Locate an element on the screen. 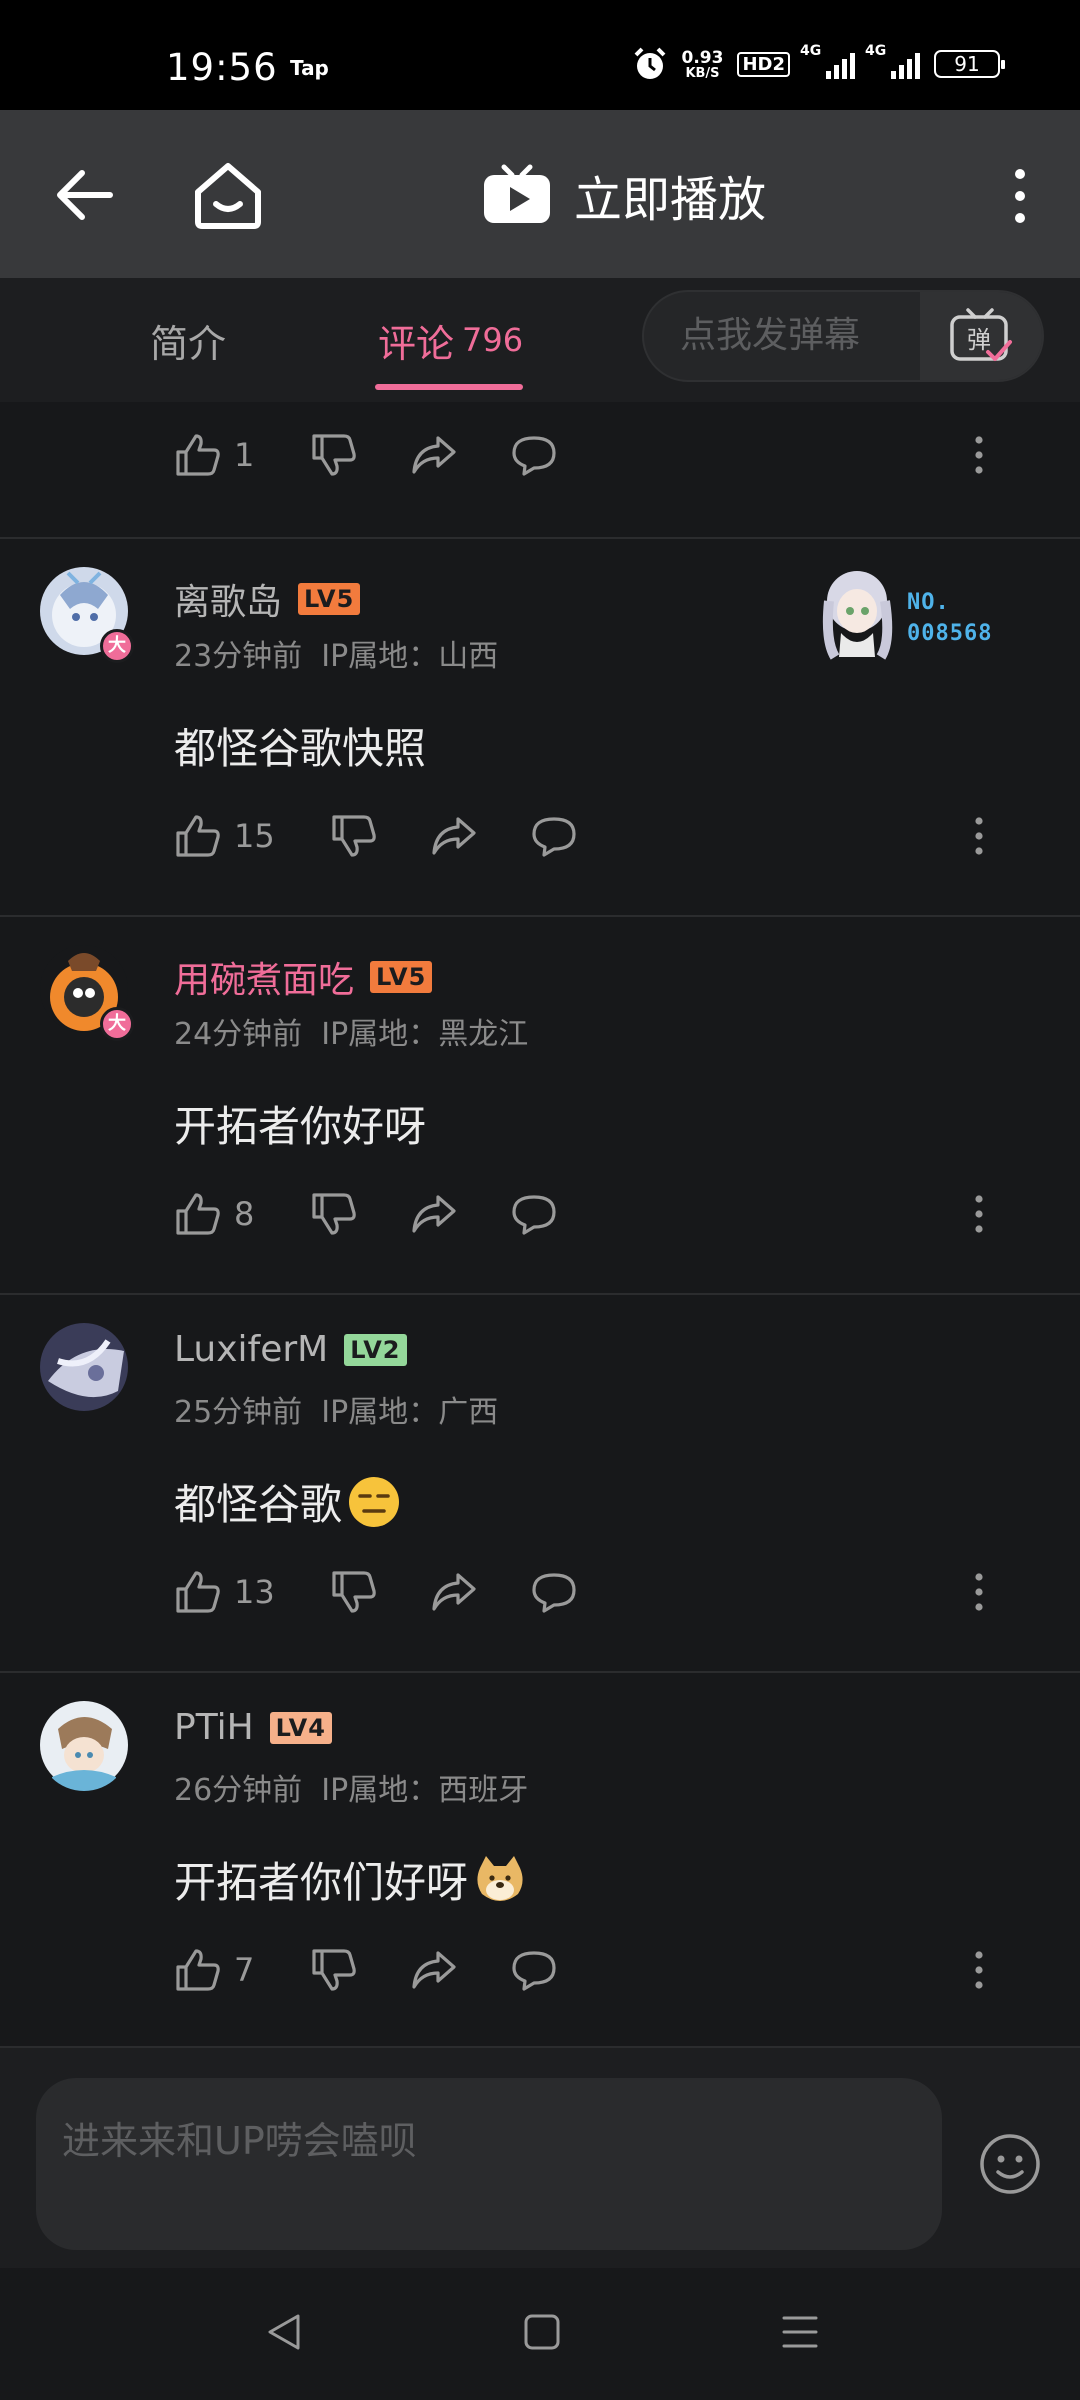 The height and width of the screenshot is (2400, 1080). username: 离歌岛 is located at coordinates (228, 599).